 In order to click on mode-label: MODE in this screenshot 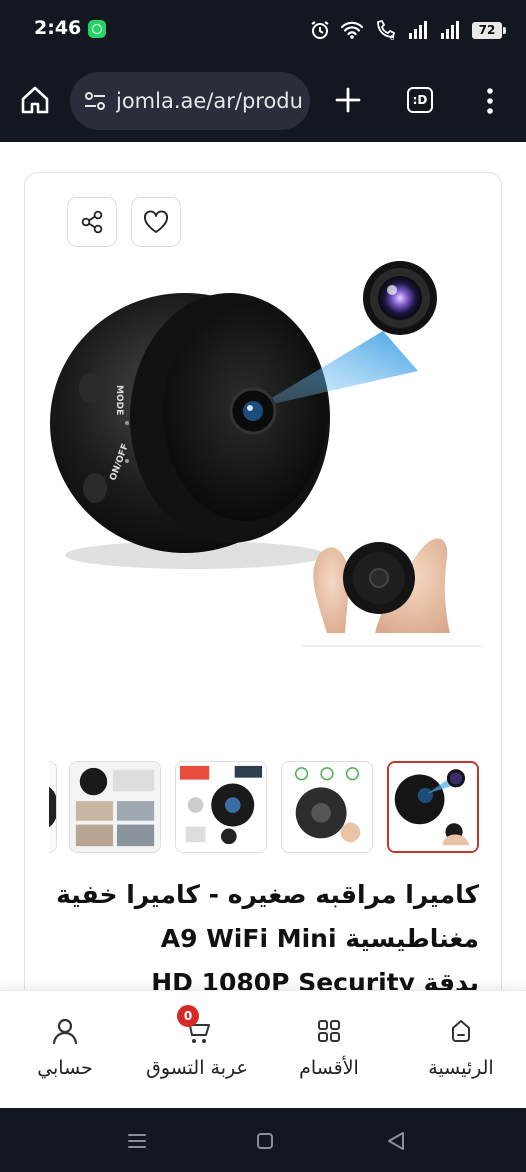, I will do `click(119, 400)`.